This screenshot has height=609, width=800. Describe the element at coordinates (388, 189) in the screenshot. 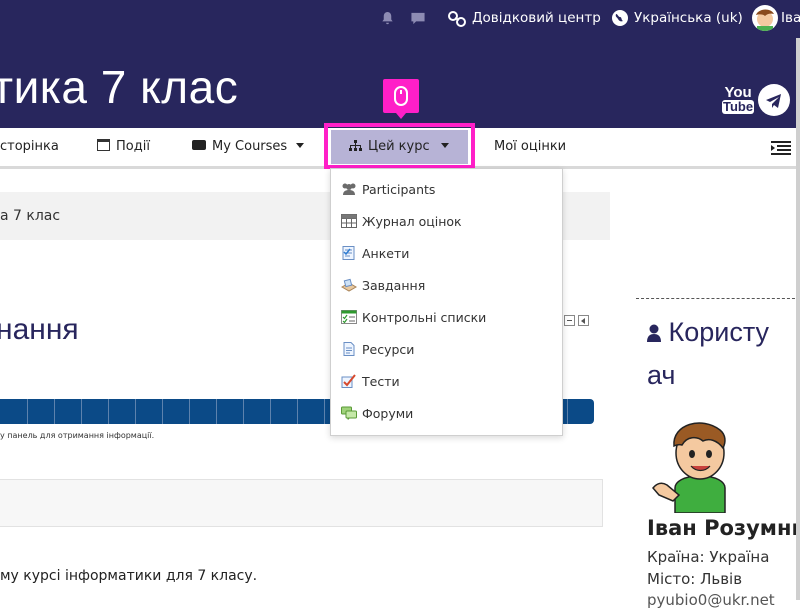

I see `menu-item-participants: Participants` at that location.